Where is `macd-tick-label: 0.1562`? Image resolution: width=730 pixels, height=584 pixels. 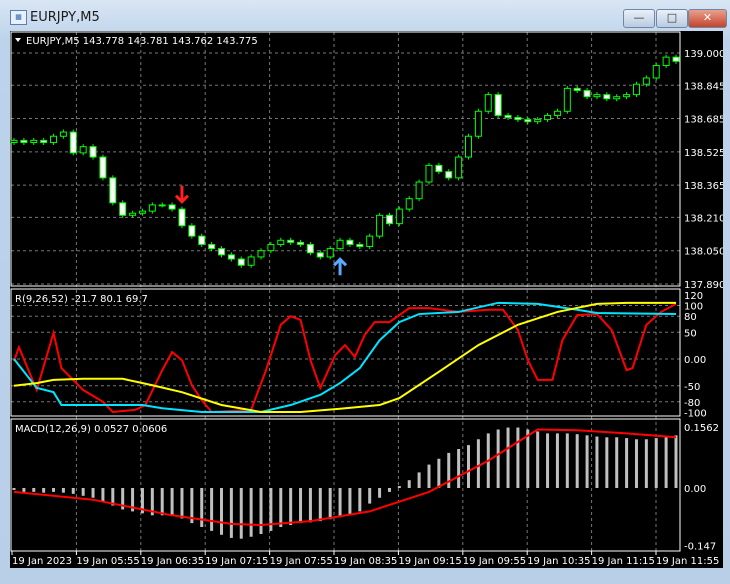 macd-tick-label: 0.1562 is located at coordinates (701, 428).